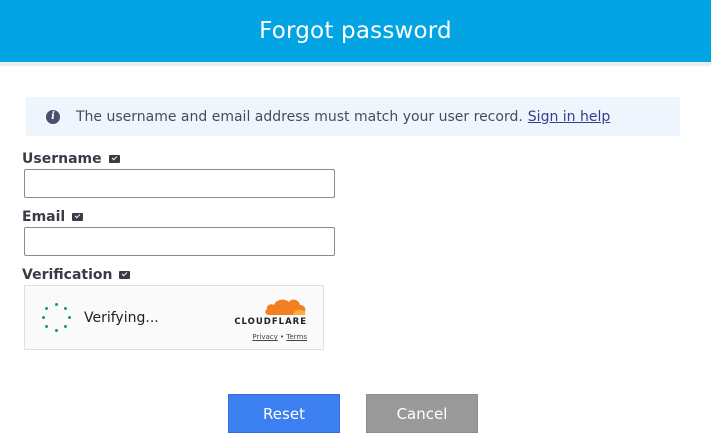  I want to click on cloudflare-verification-widget: Verifying... CLOUDFLARE Privacy • Terms, so click(174, 317).